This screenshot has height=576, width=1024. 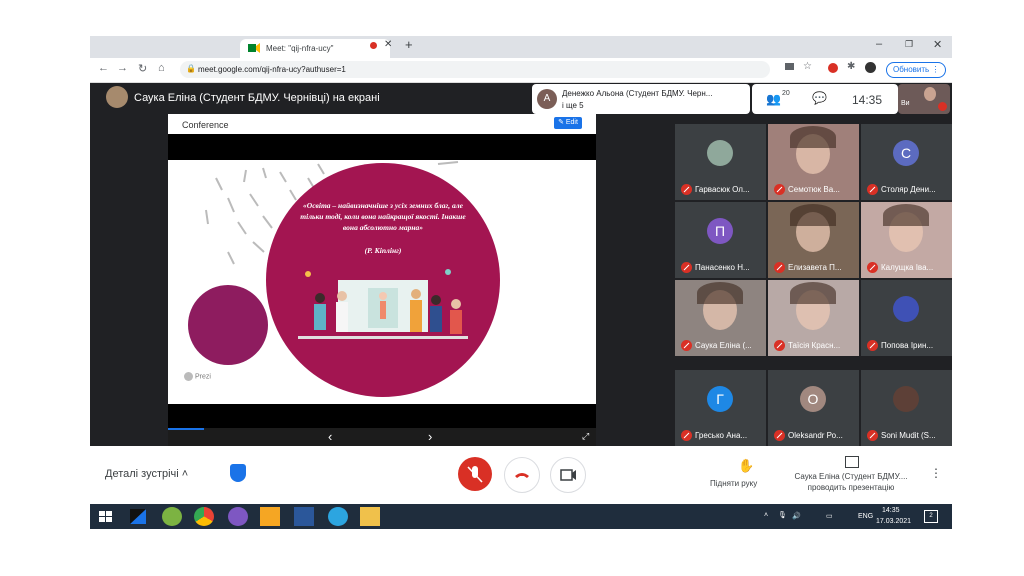 I want to click on presenting-line-2: проводить презентацію, so click(x=851, y=487).